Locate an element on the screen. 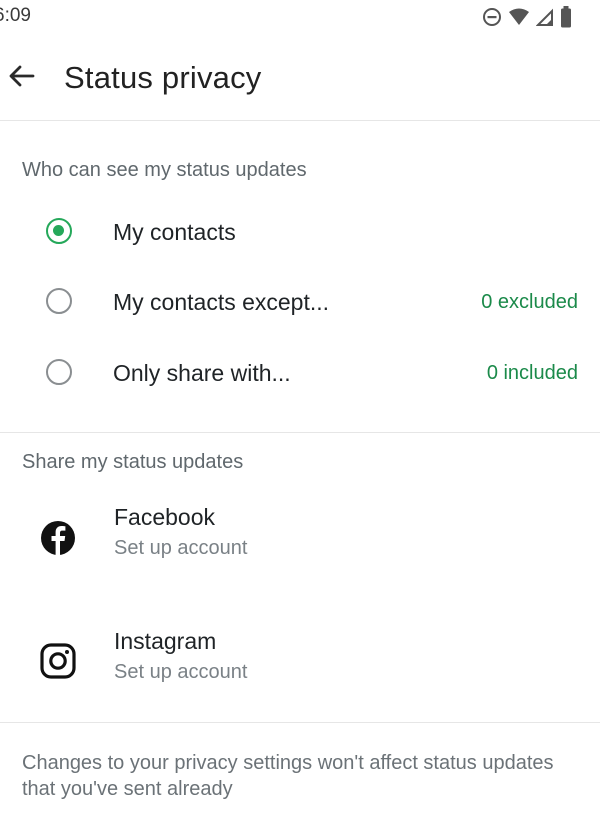  share-item-title: Instagram is located at coordinates (165, 641).